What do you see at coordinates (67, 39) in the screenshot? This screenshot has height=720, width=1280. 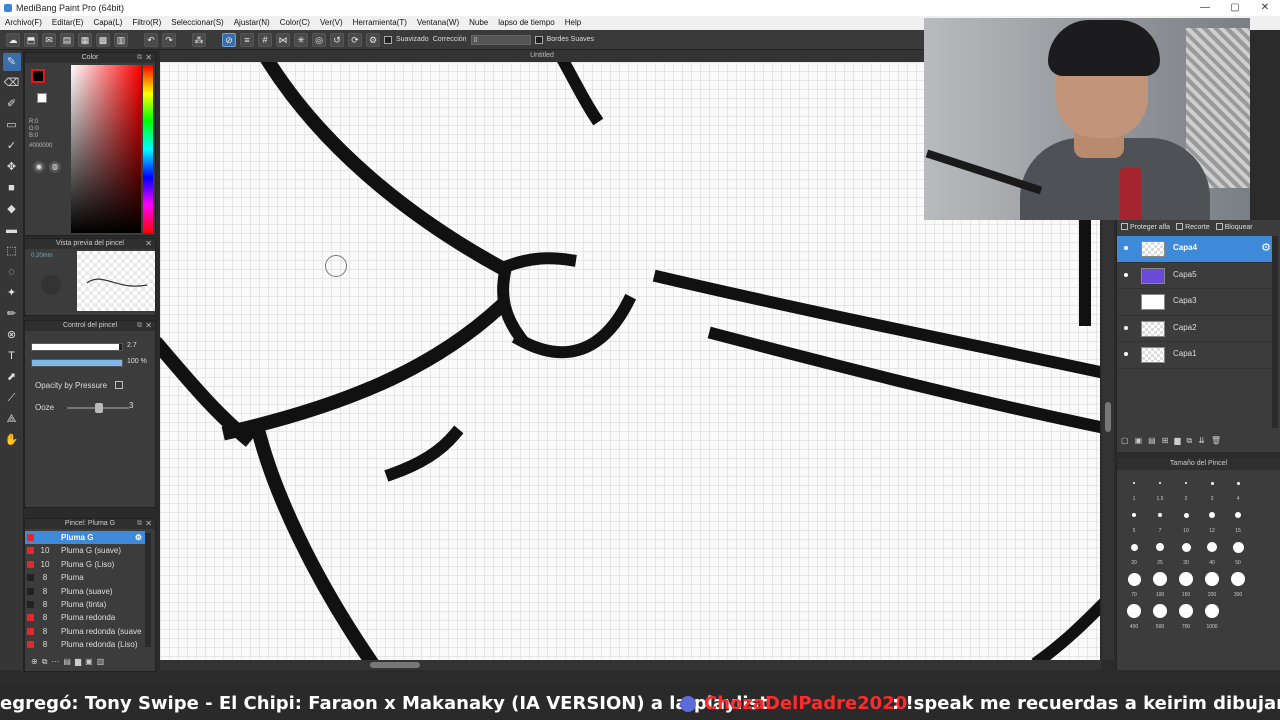 I see `panel-icon: ▤` at bounding box center [67, 39].